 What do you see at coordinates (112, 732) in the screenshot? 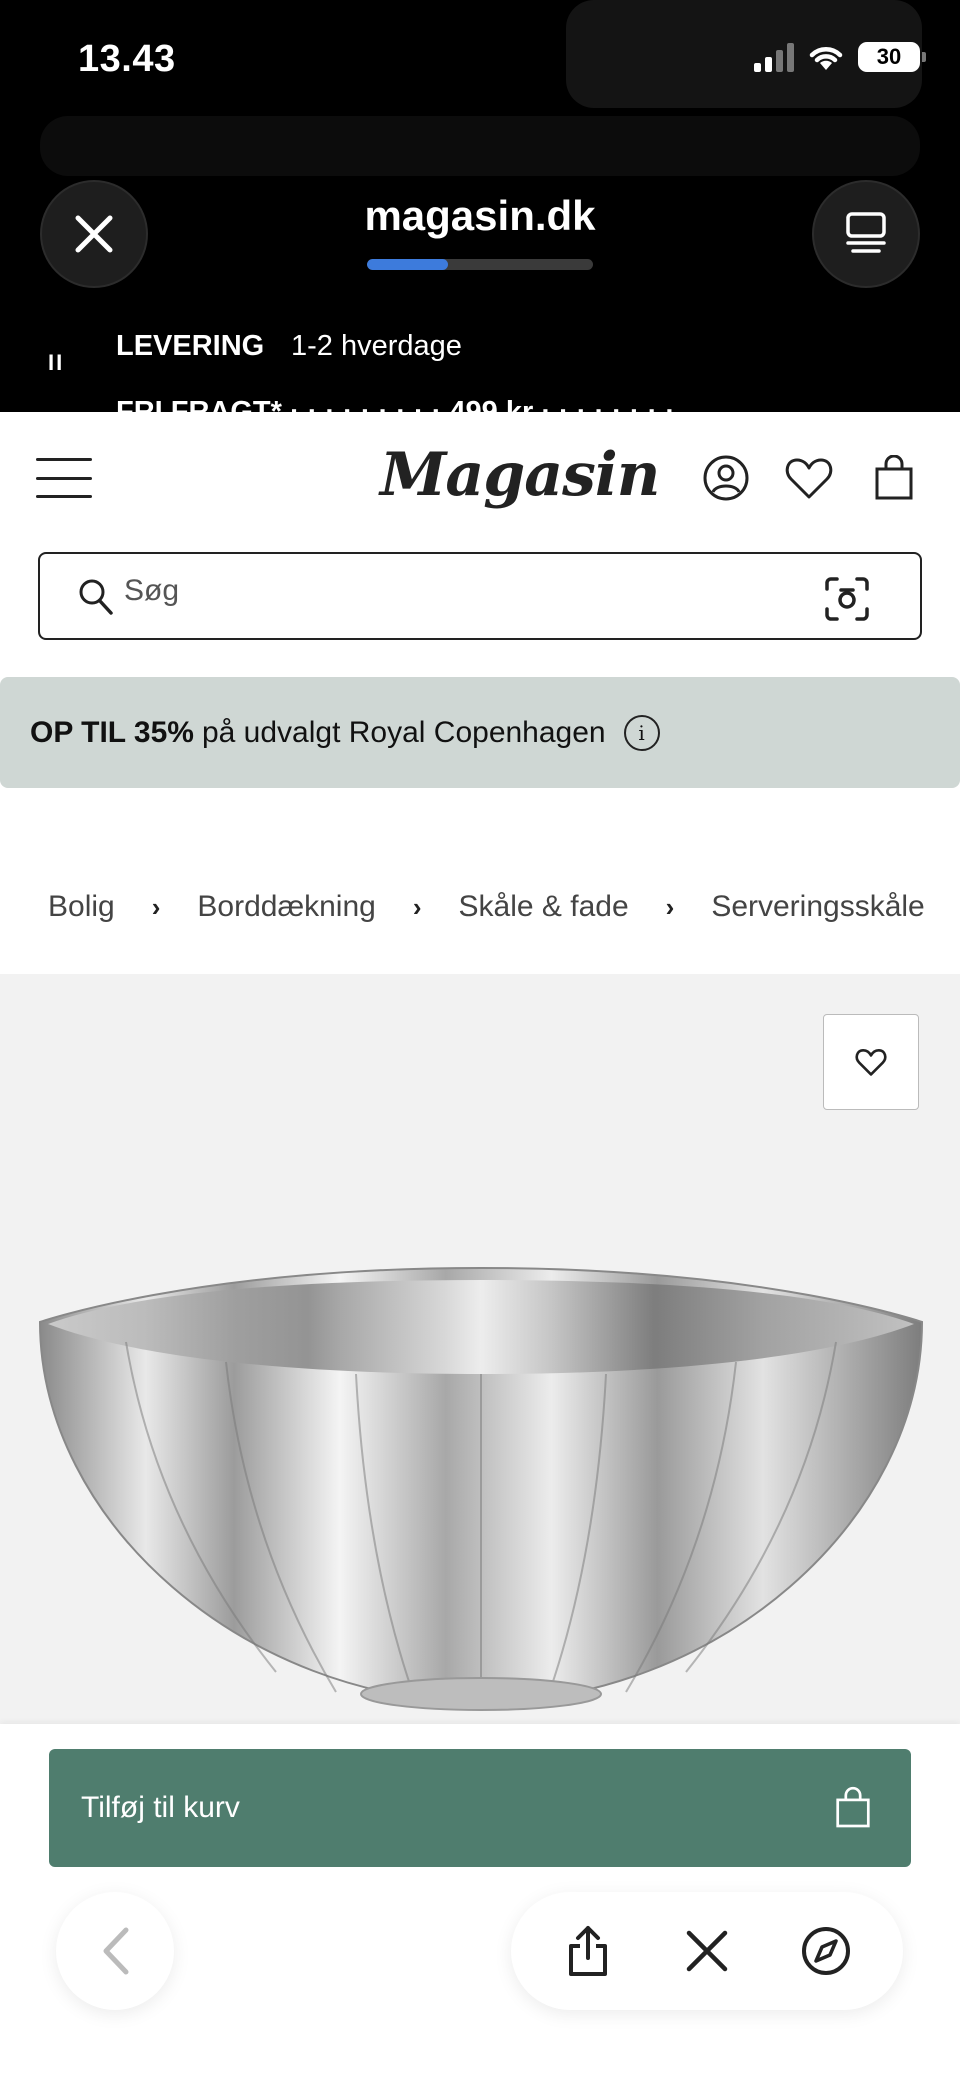
I see `promo-highlight: OP TIL 35%` at bounding box center [112, 732].